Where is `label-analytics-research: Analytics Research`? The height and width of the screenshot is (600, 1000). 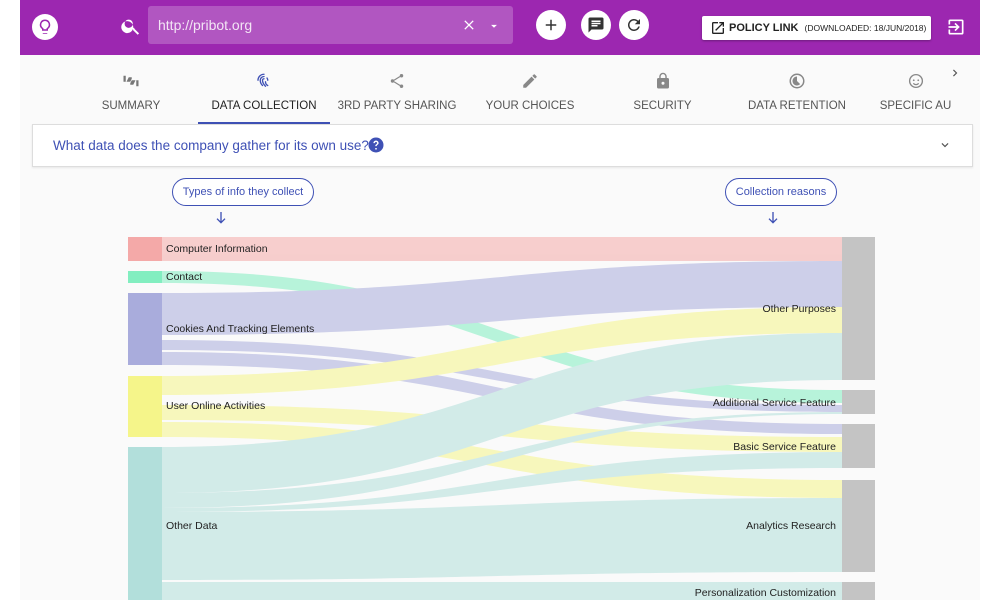 label-analytics-research: Analytics Research is located at coordinates (791, 526).